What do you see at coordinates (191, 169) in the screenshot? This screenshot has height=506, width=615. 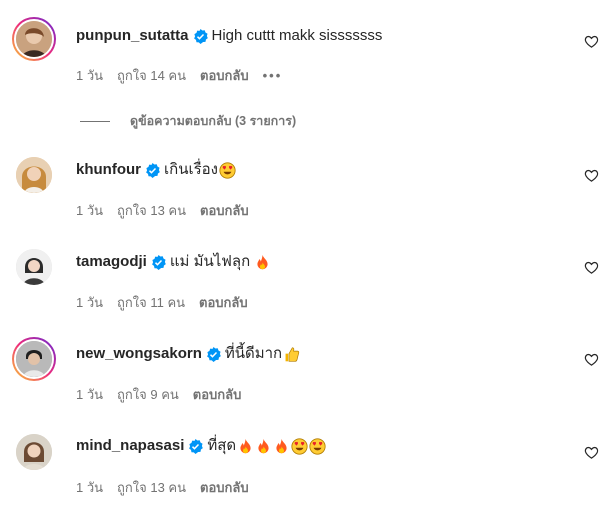 I see `comment-text: เกินเรื่อง` at bounding box center [191, 169].